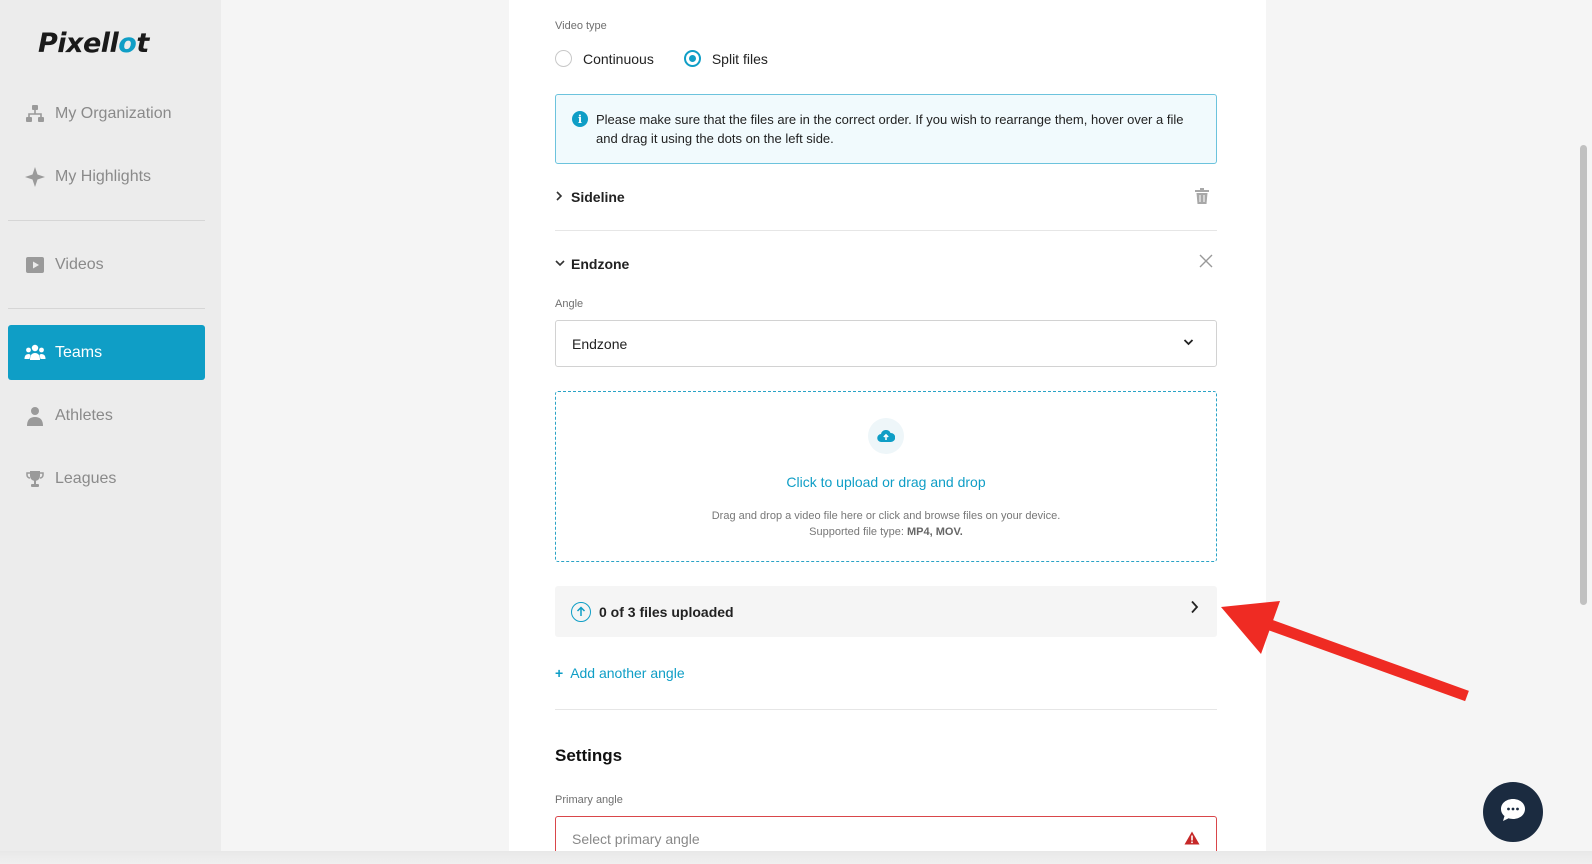 The height and width of the screenshot is (864, 1592). I want to click on trash-icon, so click(1202, 197).